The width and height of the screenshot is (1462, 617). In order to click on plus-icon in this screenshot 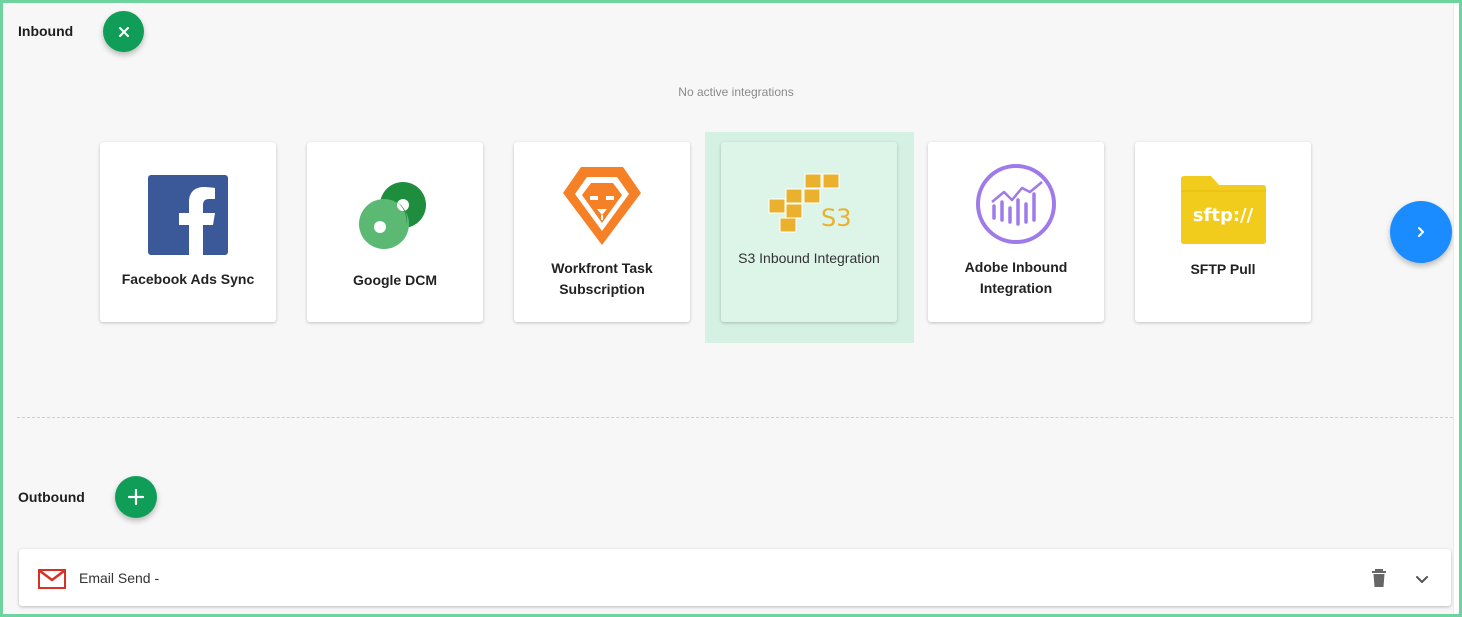, I will do `click(136, 497)`.